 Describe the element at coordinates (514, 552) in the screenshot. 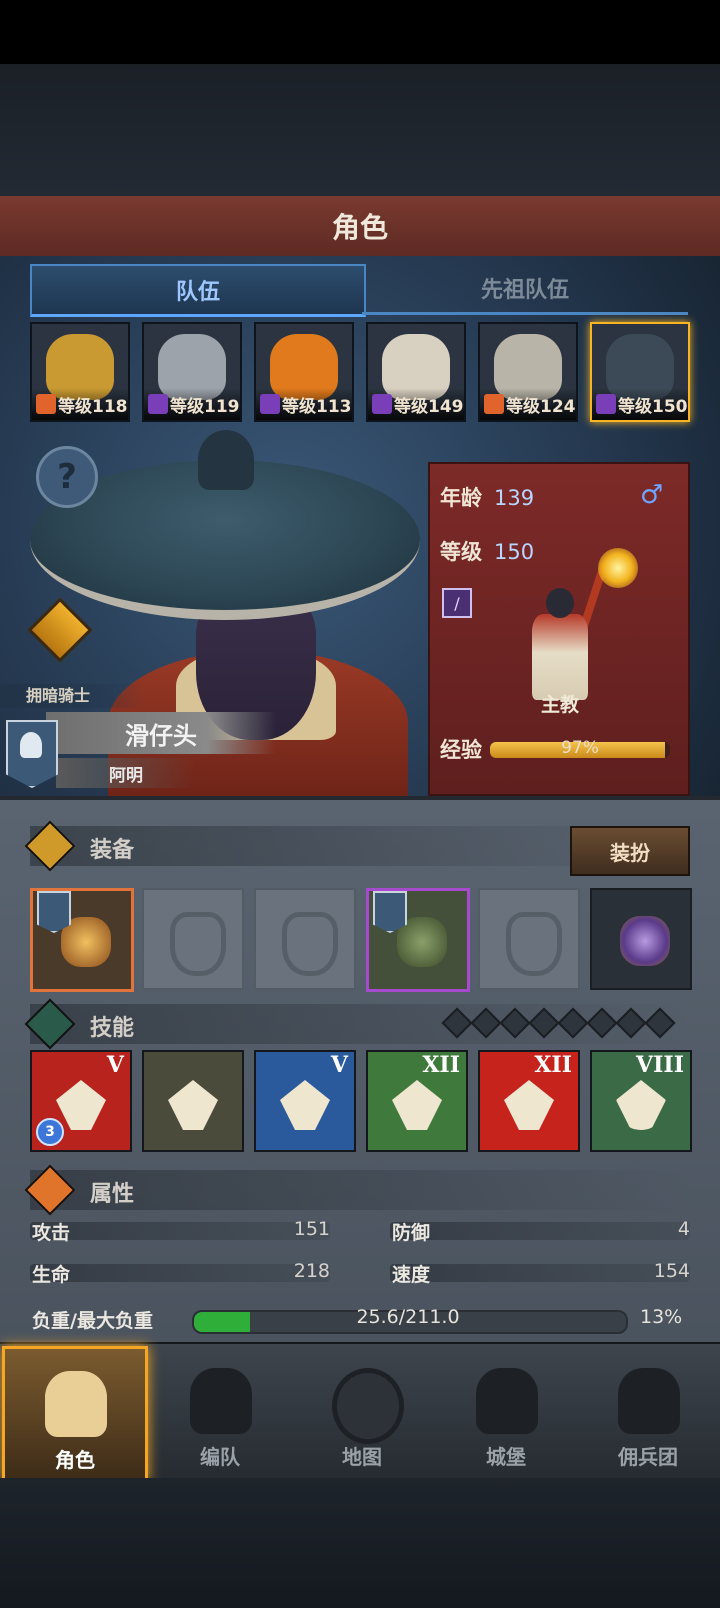

I see `level-value: 150` at that location.